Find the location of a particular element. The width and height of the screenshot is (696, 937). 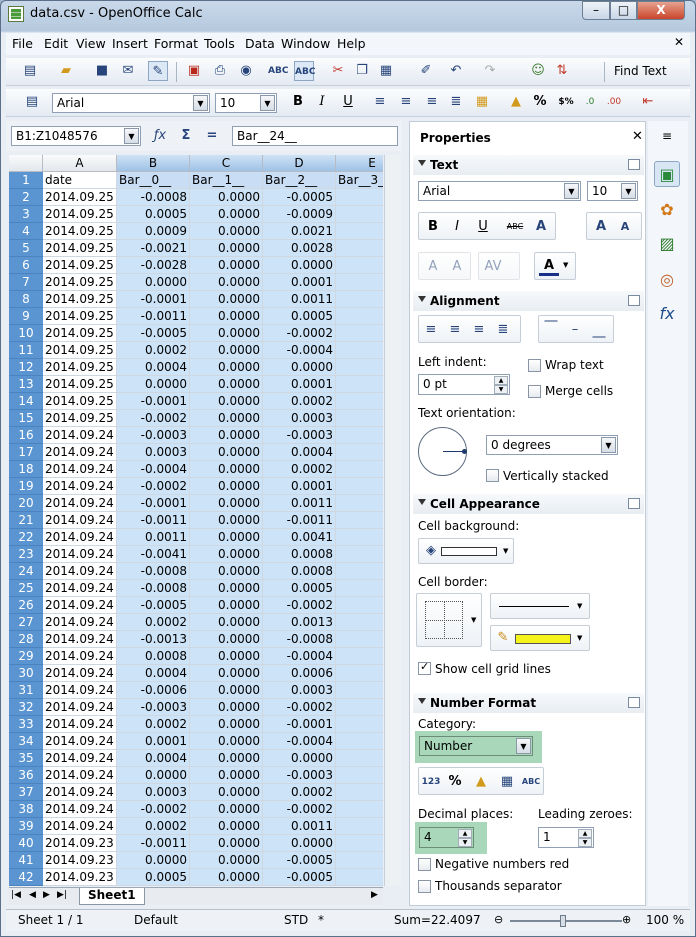

row-header: 22 is located at coordinates (26, 537).